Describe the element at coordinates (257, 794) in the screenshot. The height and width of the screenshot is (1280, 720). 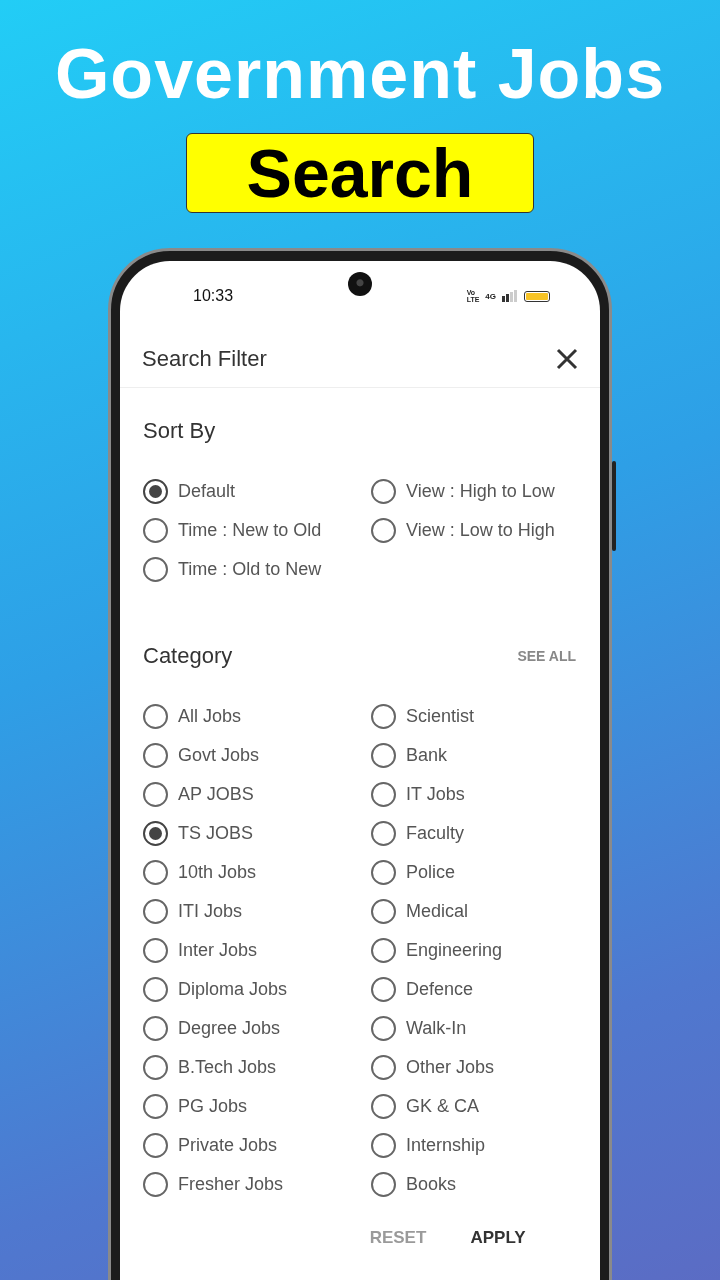
I see `radio-option: AP JOBS` at that location.